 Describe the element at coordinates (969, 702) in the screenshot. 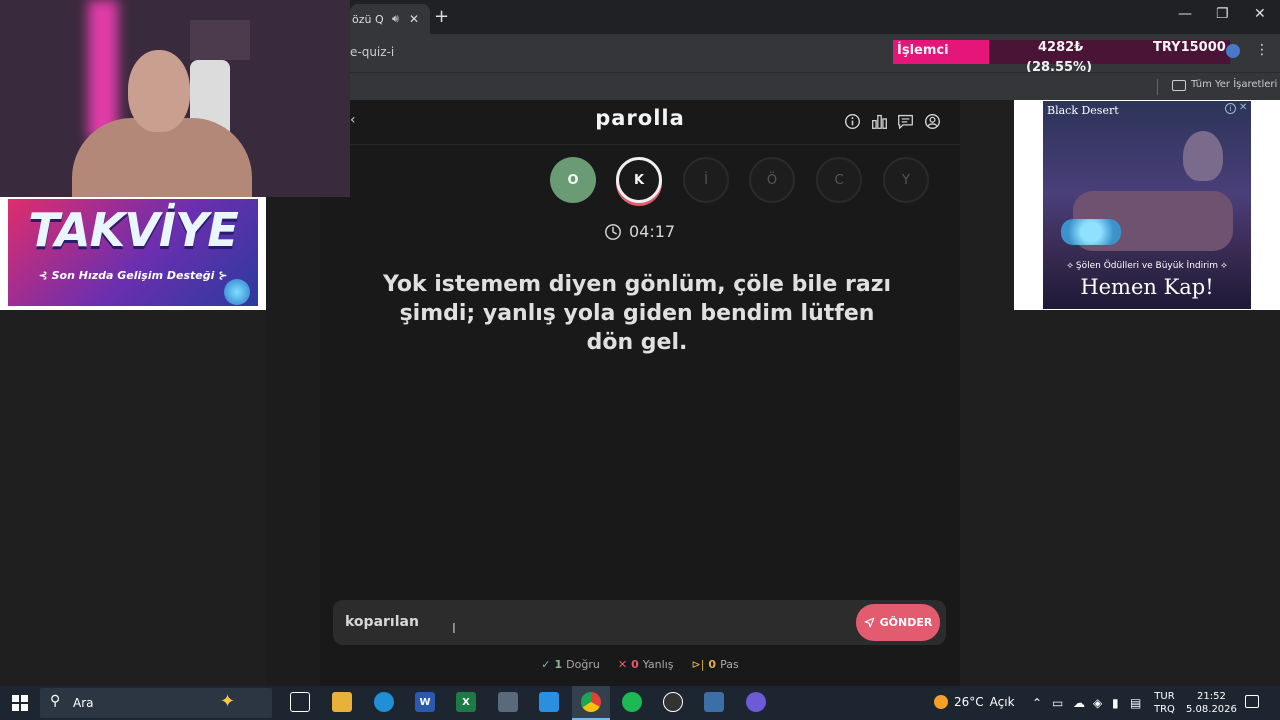

I see `weather-temp: 26°C` at that location.